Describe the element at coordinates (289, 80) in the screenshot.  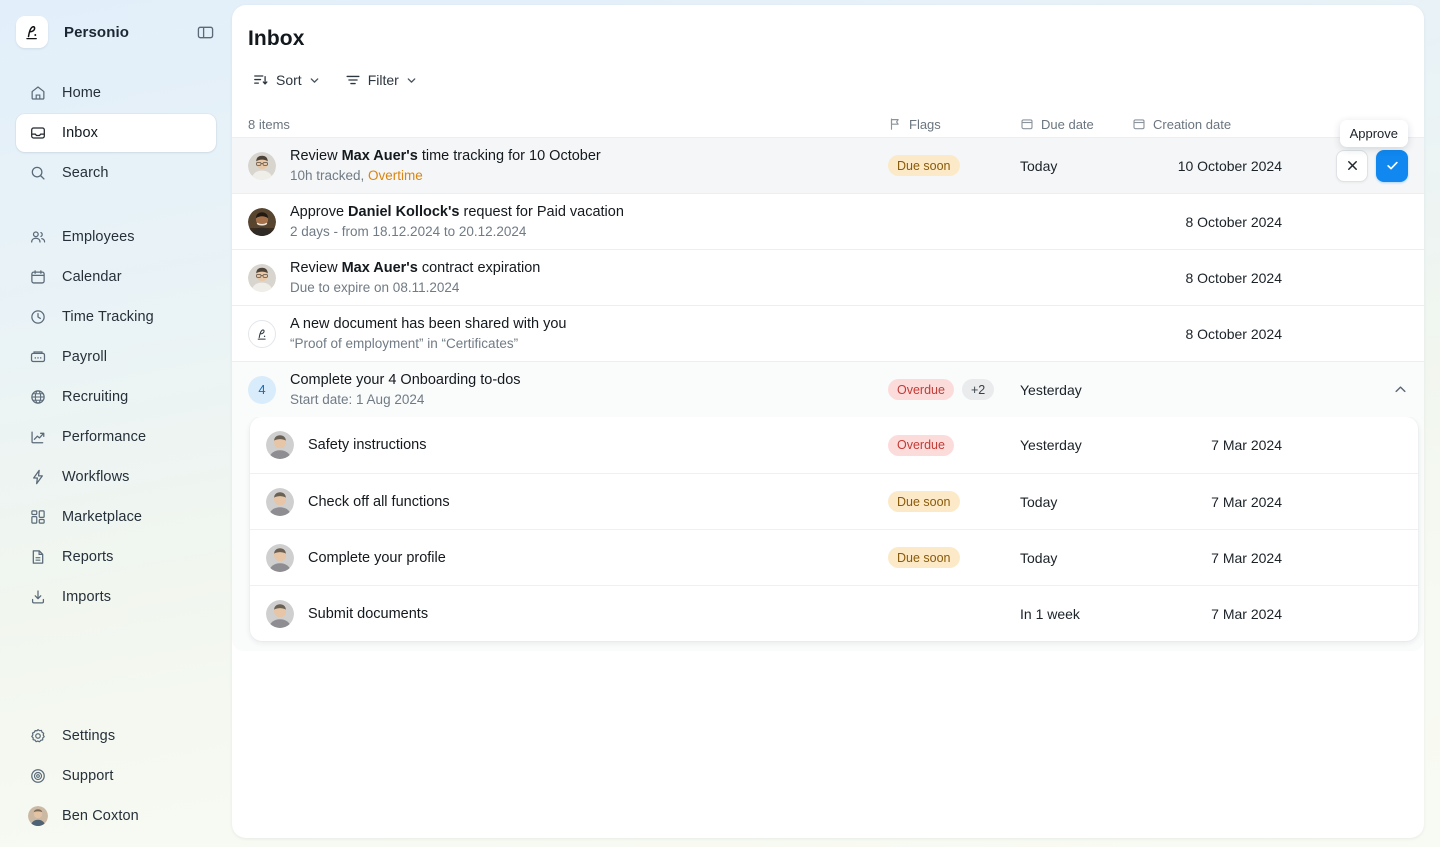
I see `sort-label: Sort` at that location.